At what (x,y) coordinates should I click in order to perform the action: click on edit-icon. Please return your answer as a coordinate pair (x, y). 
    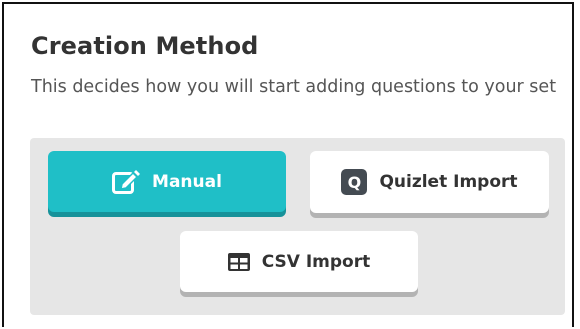
    Looking at the image, I should click on (126, 182).